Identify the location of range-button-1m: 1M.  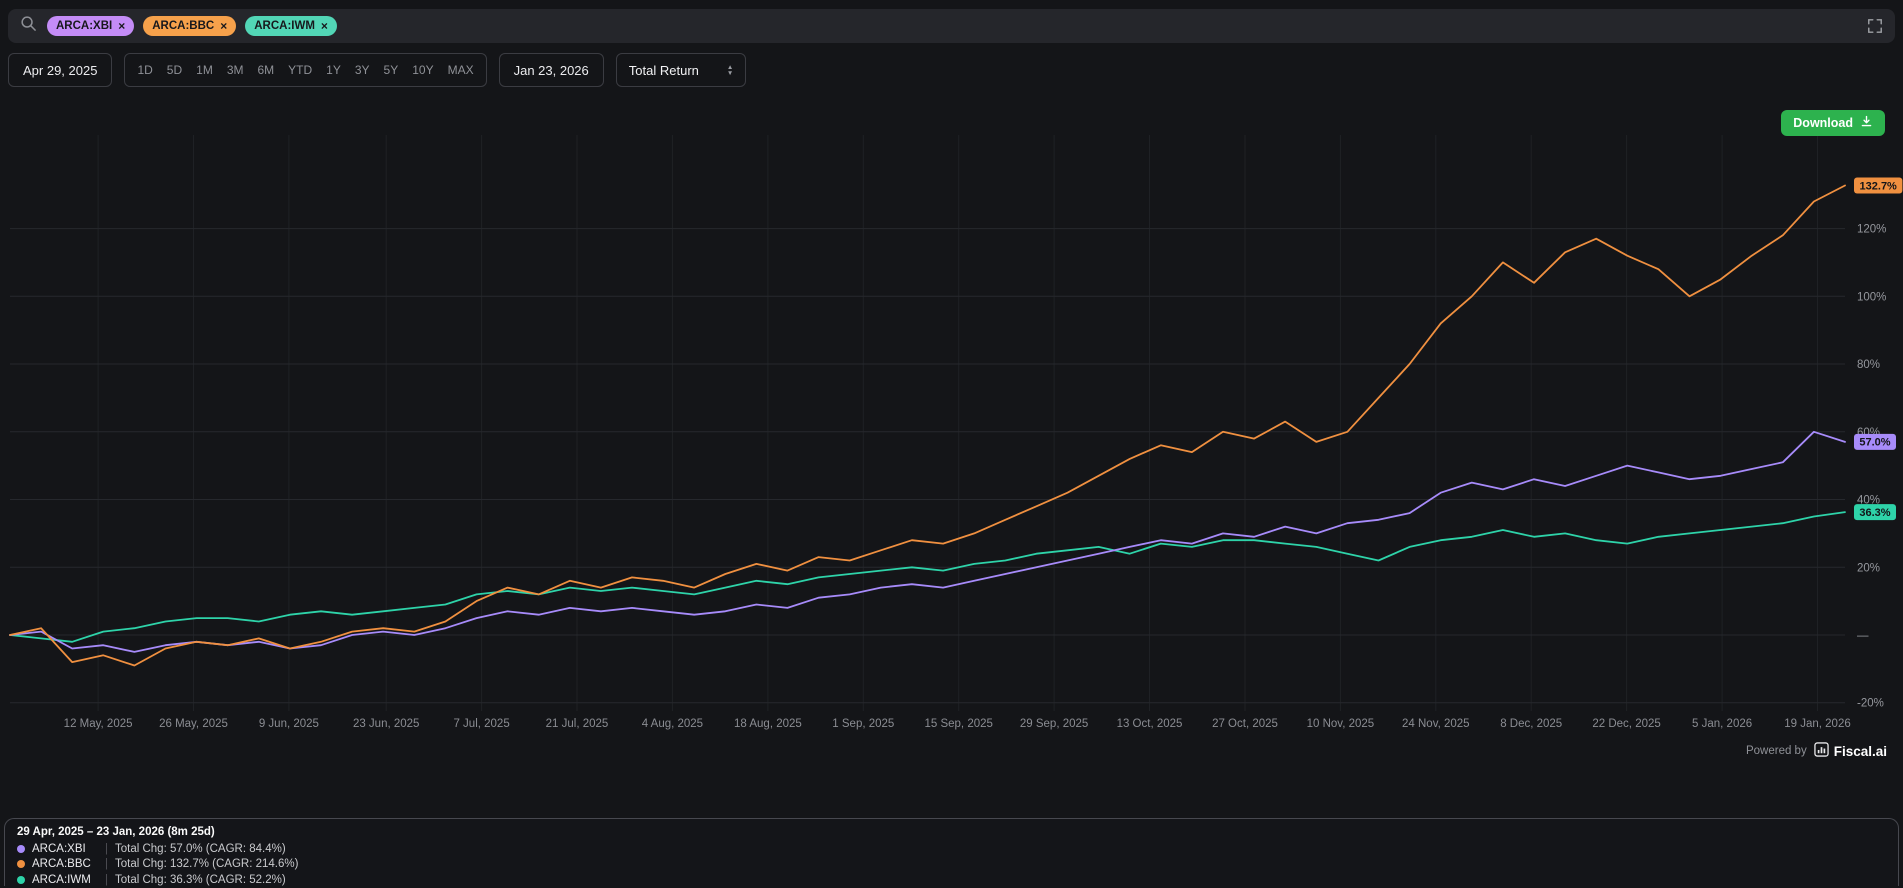
(204, 70).